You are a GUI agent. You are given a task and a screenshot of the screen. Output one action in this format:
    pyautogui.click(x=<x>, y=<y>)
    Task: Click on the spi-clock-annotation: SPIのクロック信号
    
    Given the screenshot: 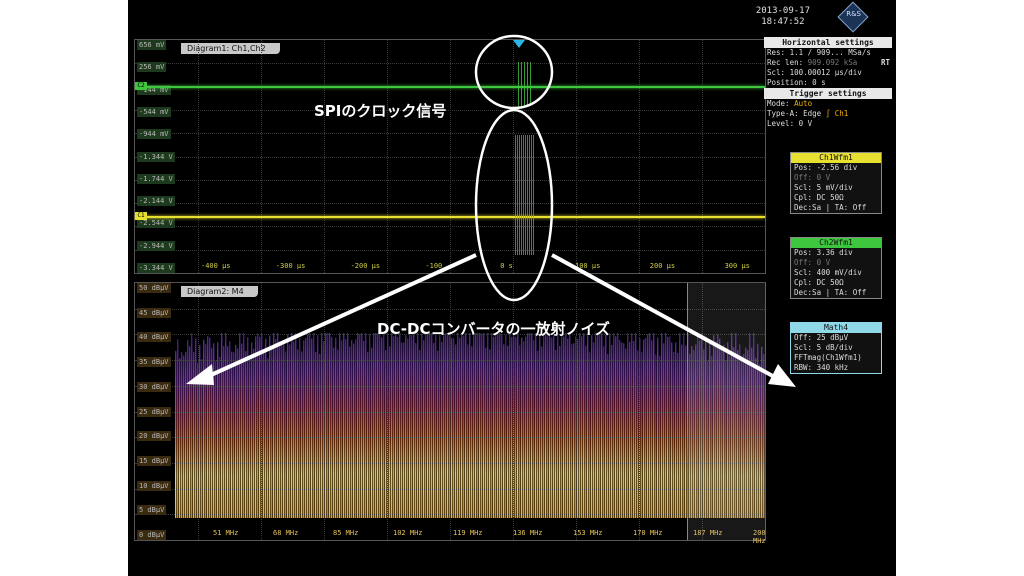 What is the action you would take?
    pyautogui.click(x=380, y=111)
    